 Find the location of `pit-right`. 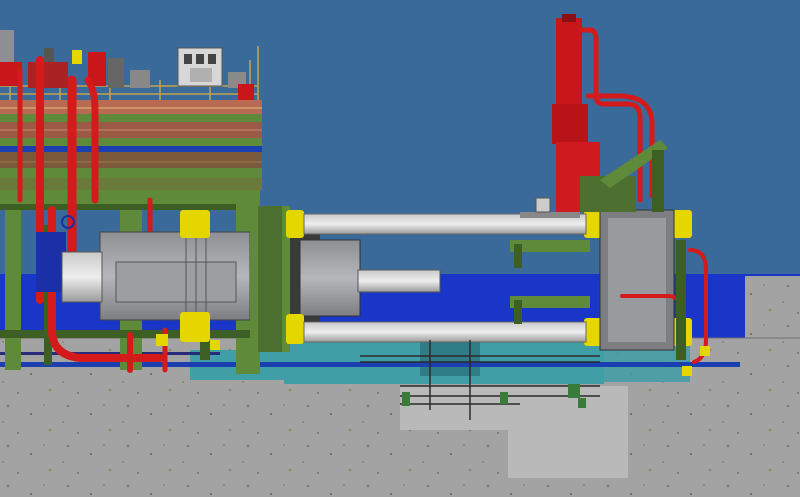

pit-right is located at coordinates (568, 432).